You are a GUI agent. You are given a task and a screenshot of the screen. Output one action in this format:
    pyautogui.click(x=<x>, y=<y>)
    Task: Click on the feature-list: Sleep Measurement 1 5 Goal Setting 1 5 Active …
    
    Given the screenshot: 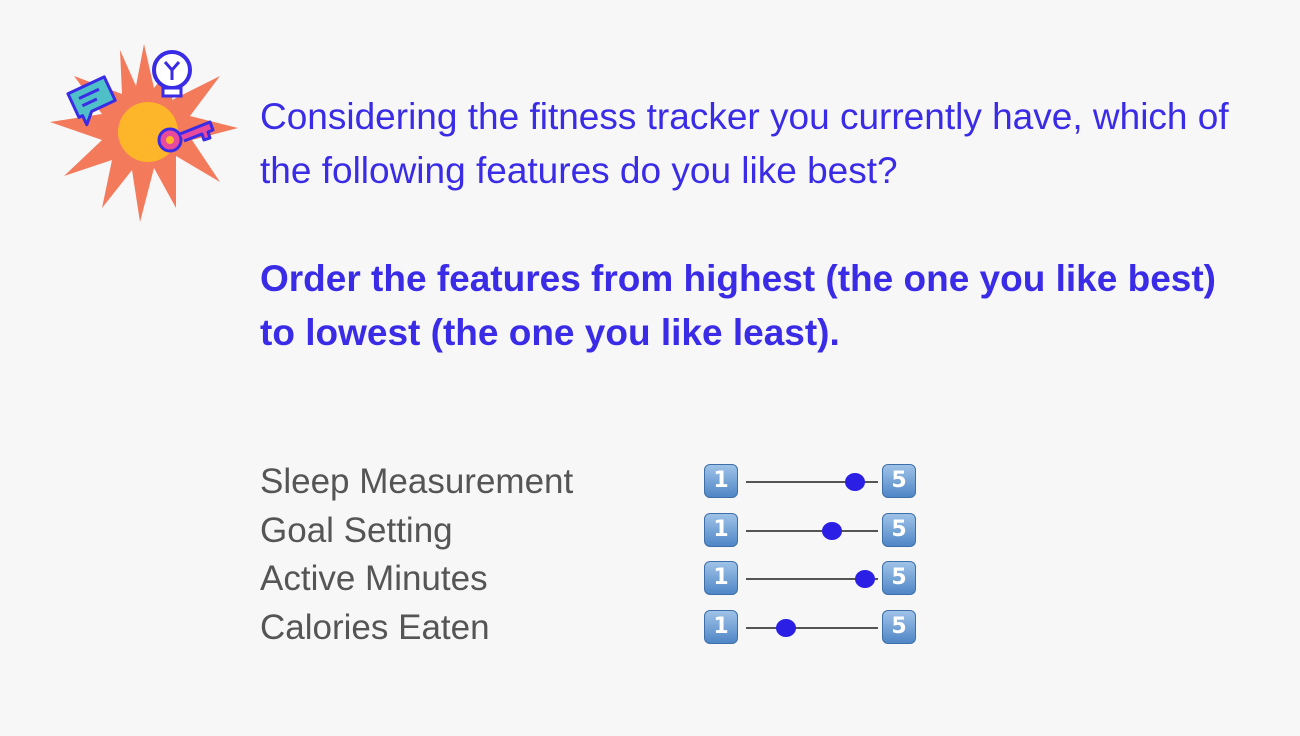 What is the action you would take?
    pyautogui.click(x=610, y=555)
    